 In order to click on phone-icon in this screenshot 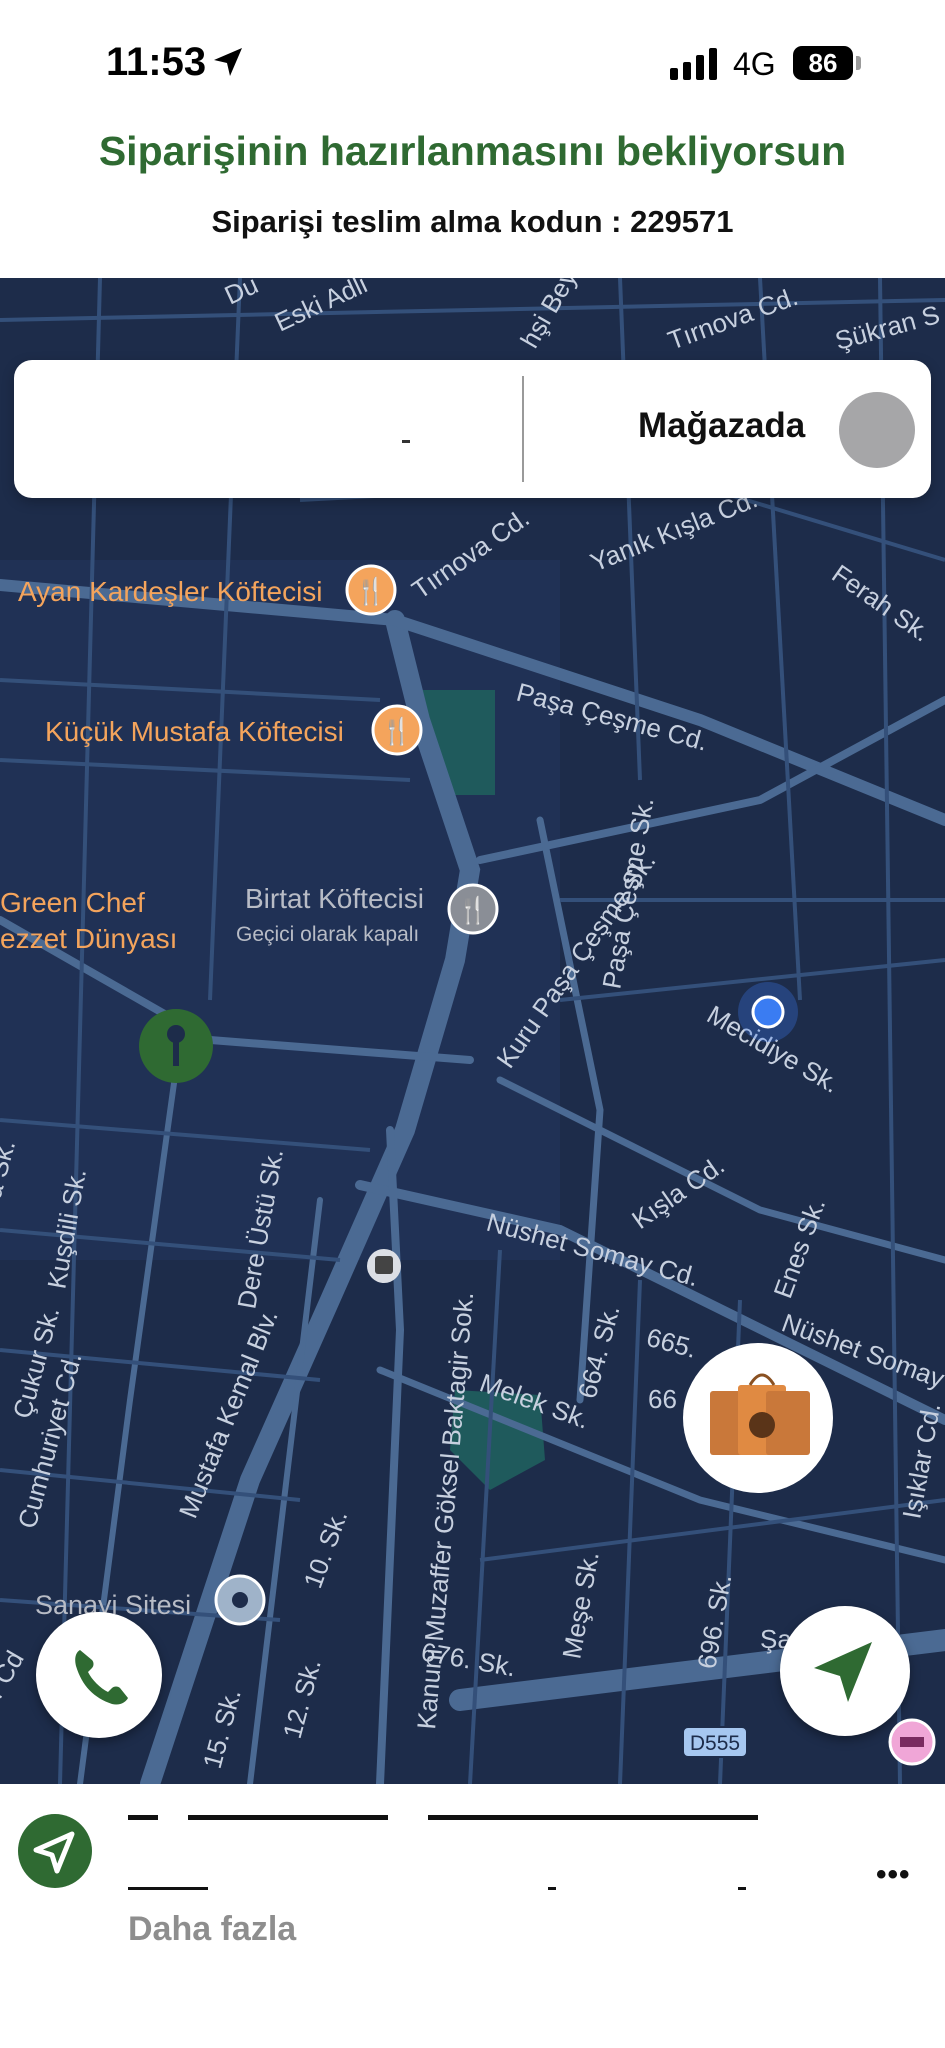, I will do `click(101, 1677)`.